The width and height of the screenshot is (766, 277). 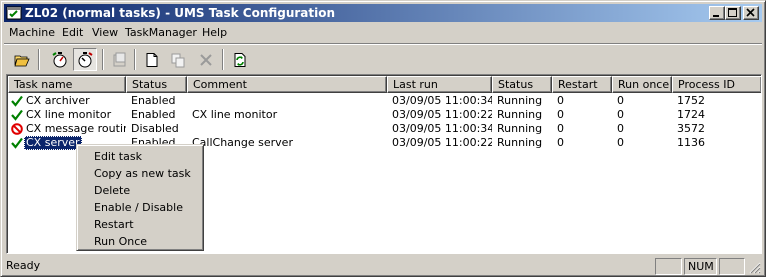 I want to click on task-name-cell: CX line monitor, so click(x=67, y=115).